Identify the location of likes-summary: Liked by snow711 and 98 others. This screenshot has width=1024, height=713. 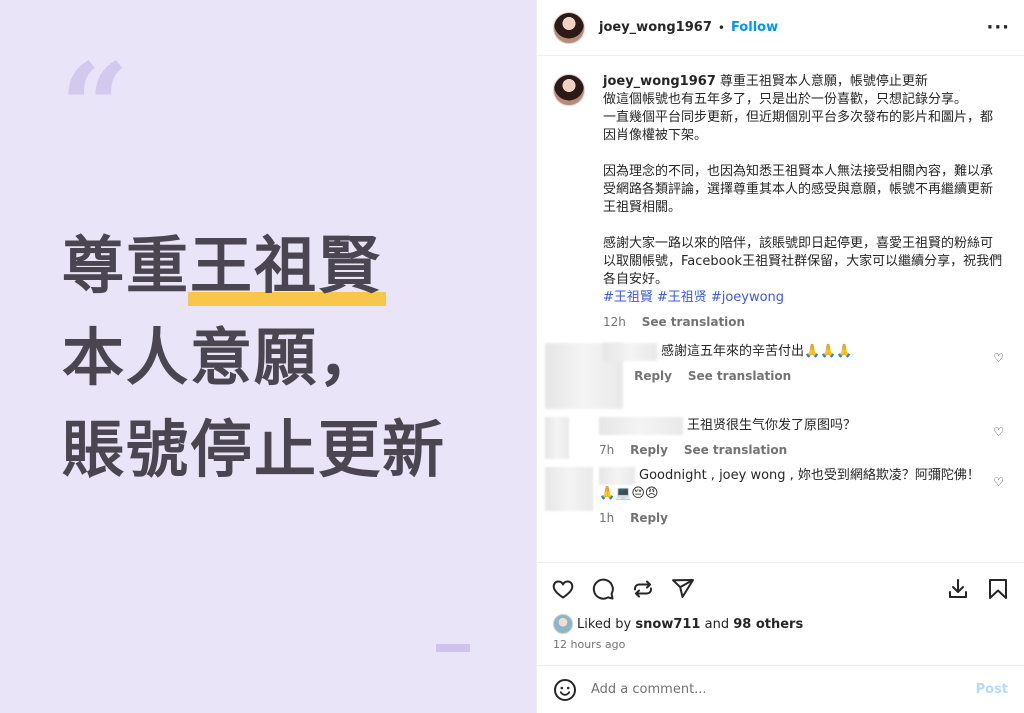
(780, 624).